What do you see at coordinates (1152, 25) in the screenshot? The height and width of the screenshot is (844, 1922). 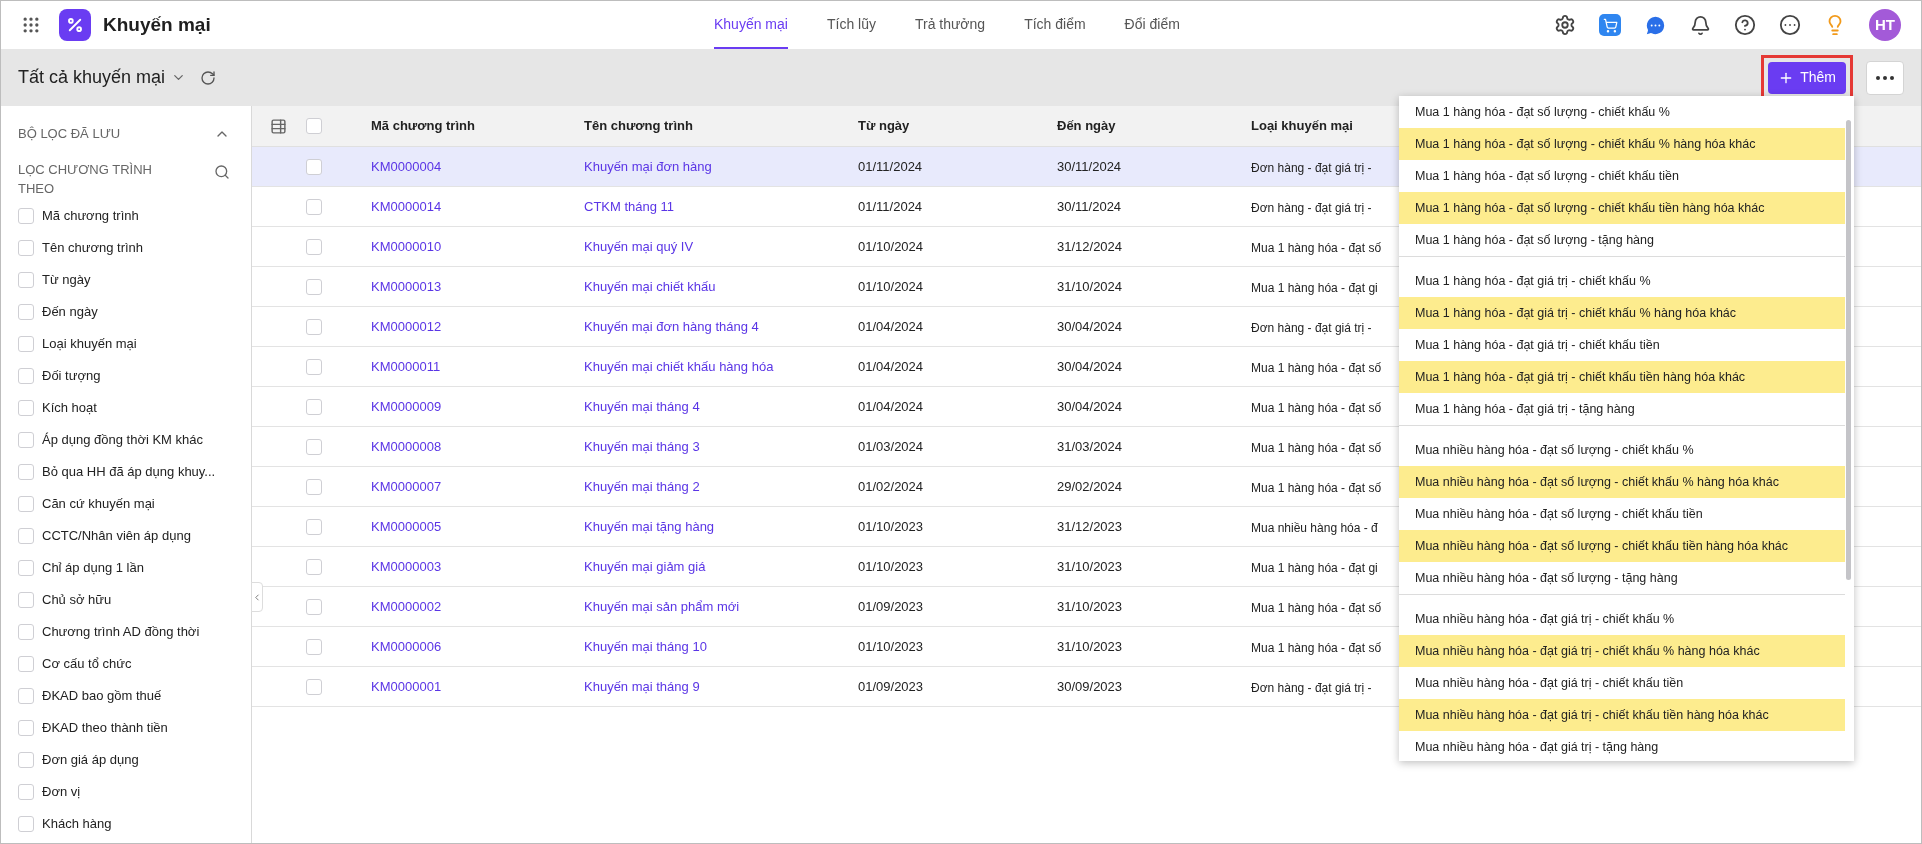 I see `nav-tab: Đổi điểm` at bounding box center [1152, 25].